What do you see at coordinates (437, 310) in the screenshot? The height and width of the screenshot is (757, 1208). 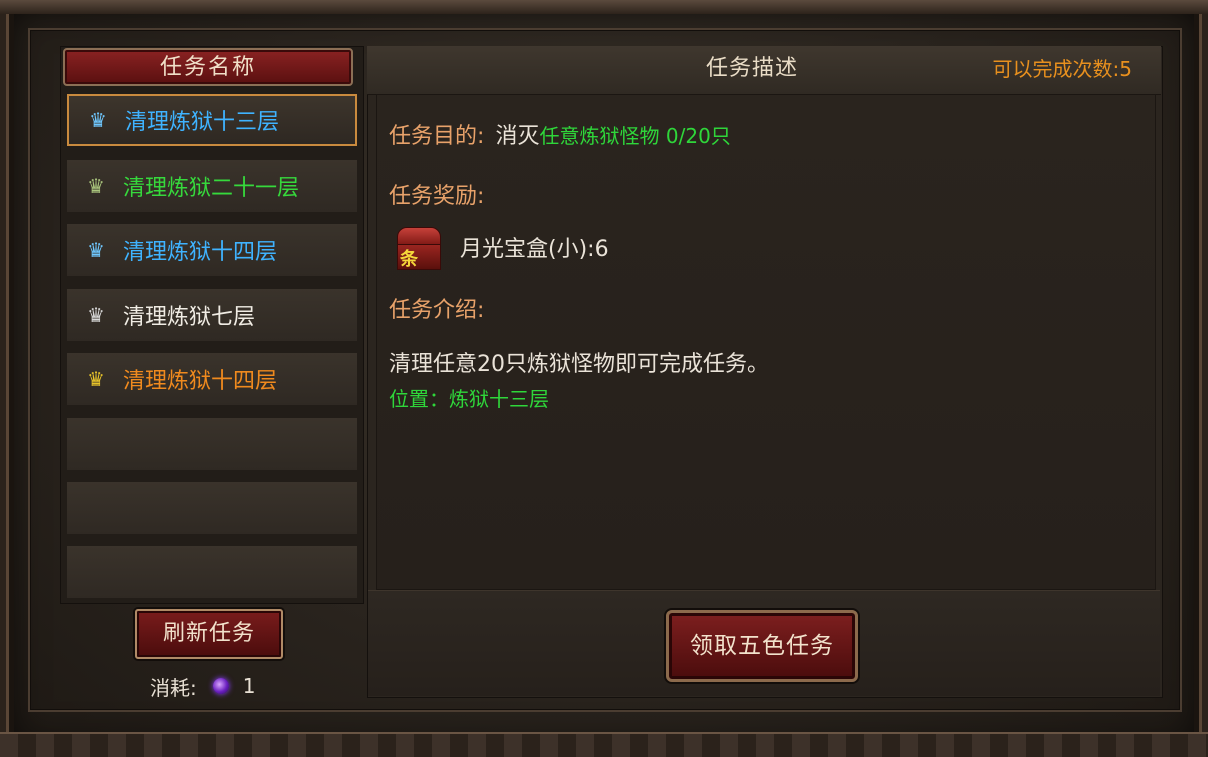 I see `intro-label: 任务介绍:` at bounding box center [437, 310].